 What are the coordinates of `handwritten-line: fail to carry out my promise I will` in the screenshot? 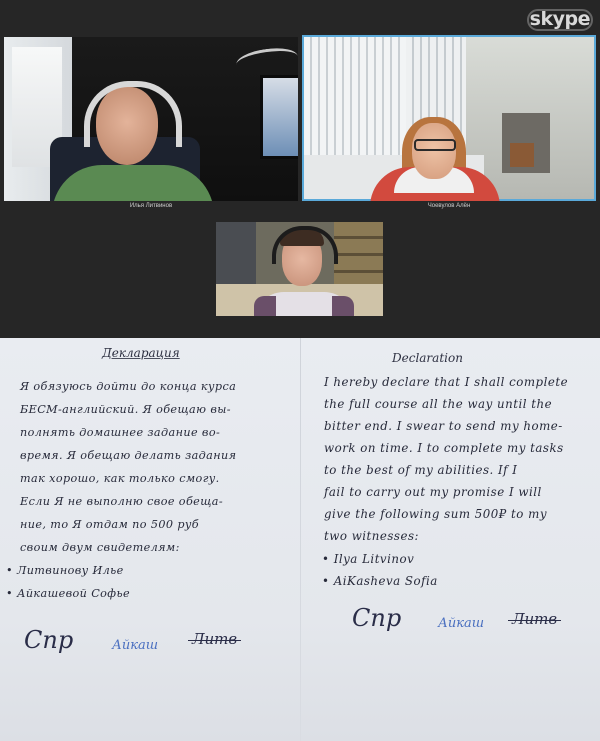 It's located at (433, 492).